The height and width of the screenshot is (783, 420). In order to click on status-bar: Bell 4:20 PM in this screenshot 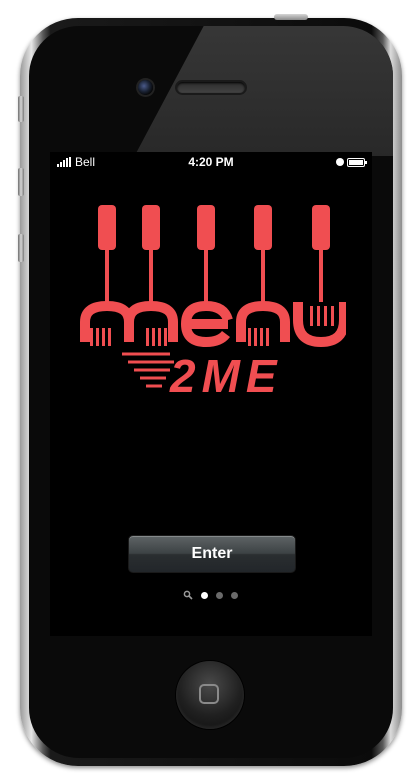, I will do `click(211, 162)`.